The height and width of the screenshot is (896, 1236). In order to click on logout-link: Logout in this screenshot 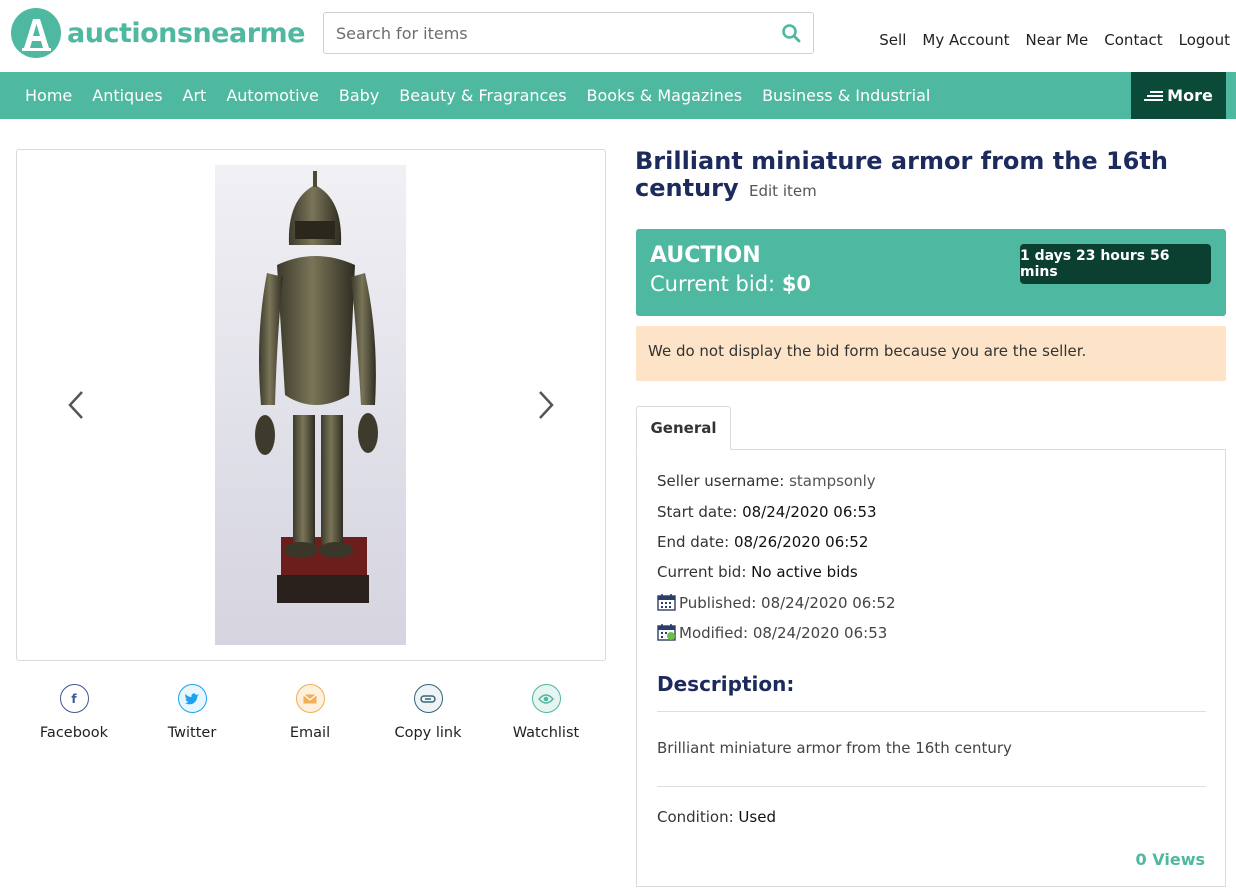, I will do `click(1204, 40)`.